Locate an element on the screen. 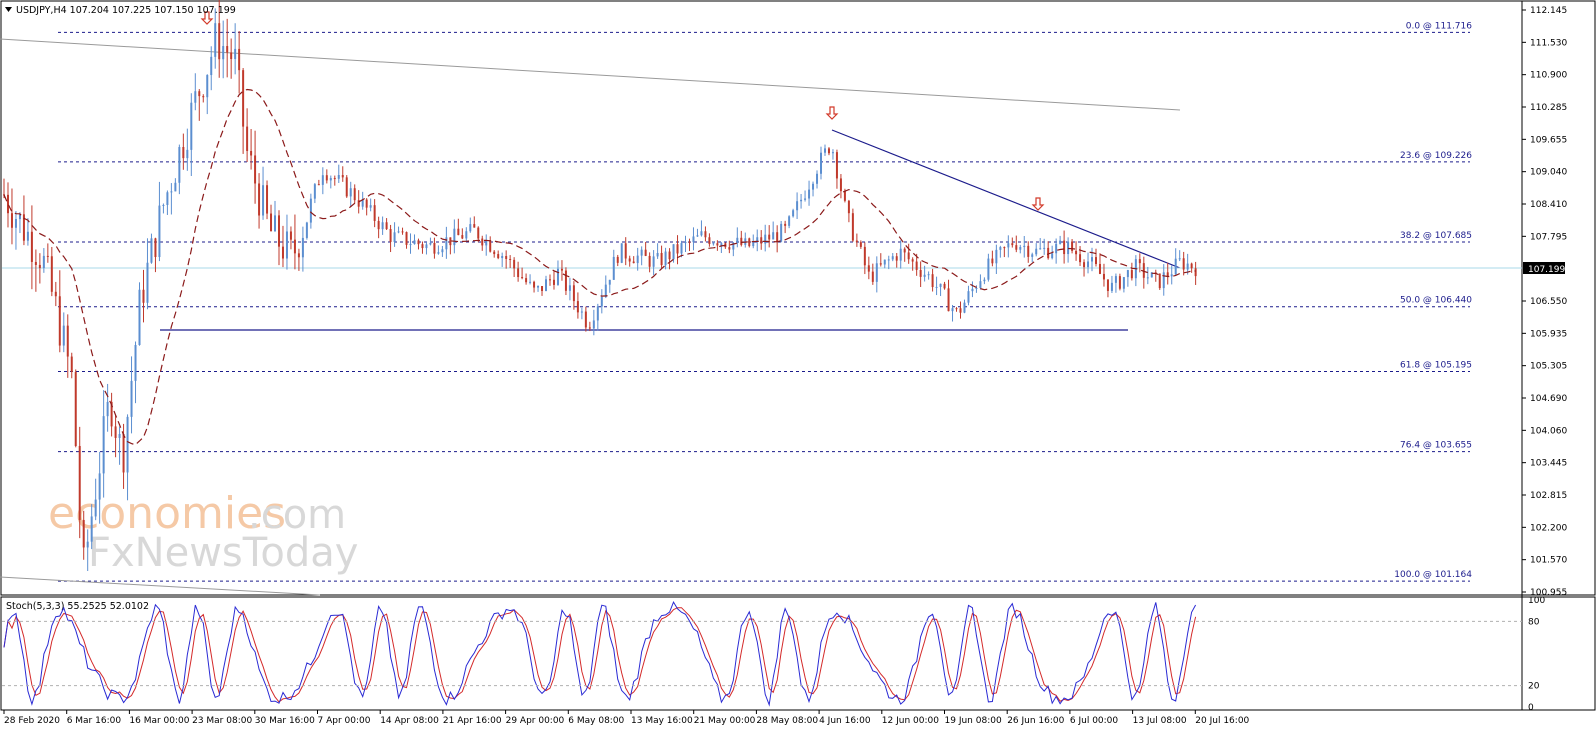 This screenshot has height=743, width=1596. price-tick-label: 104.690 is located at coordinates (1548, 399).